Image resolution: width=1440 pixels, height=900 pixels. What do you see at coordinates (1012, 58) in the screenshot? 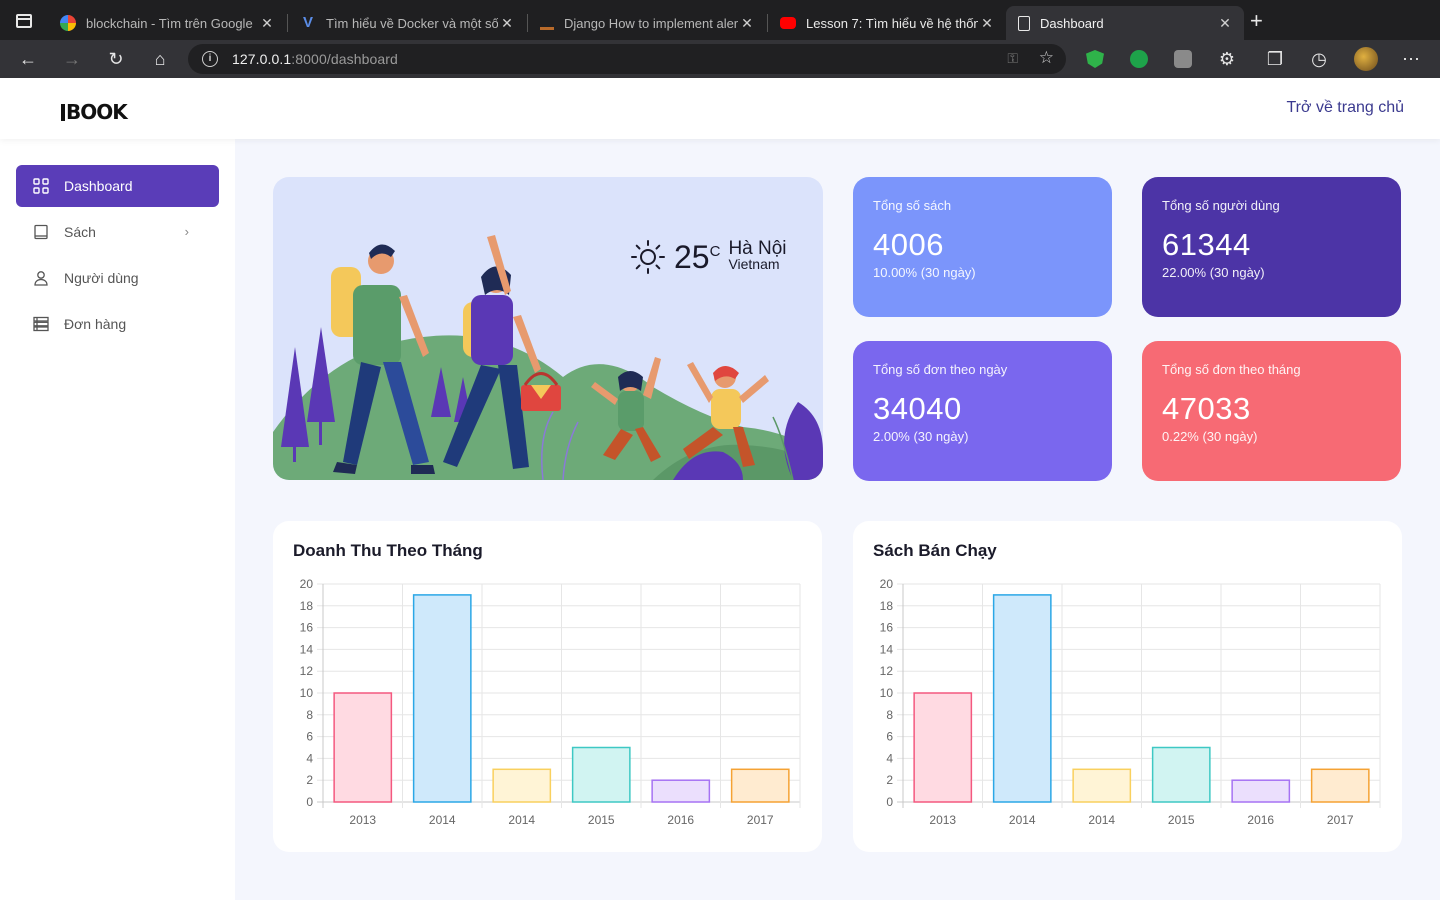
I see `key-icon: ⚿` at bounding box center [1012, 58].